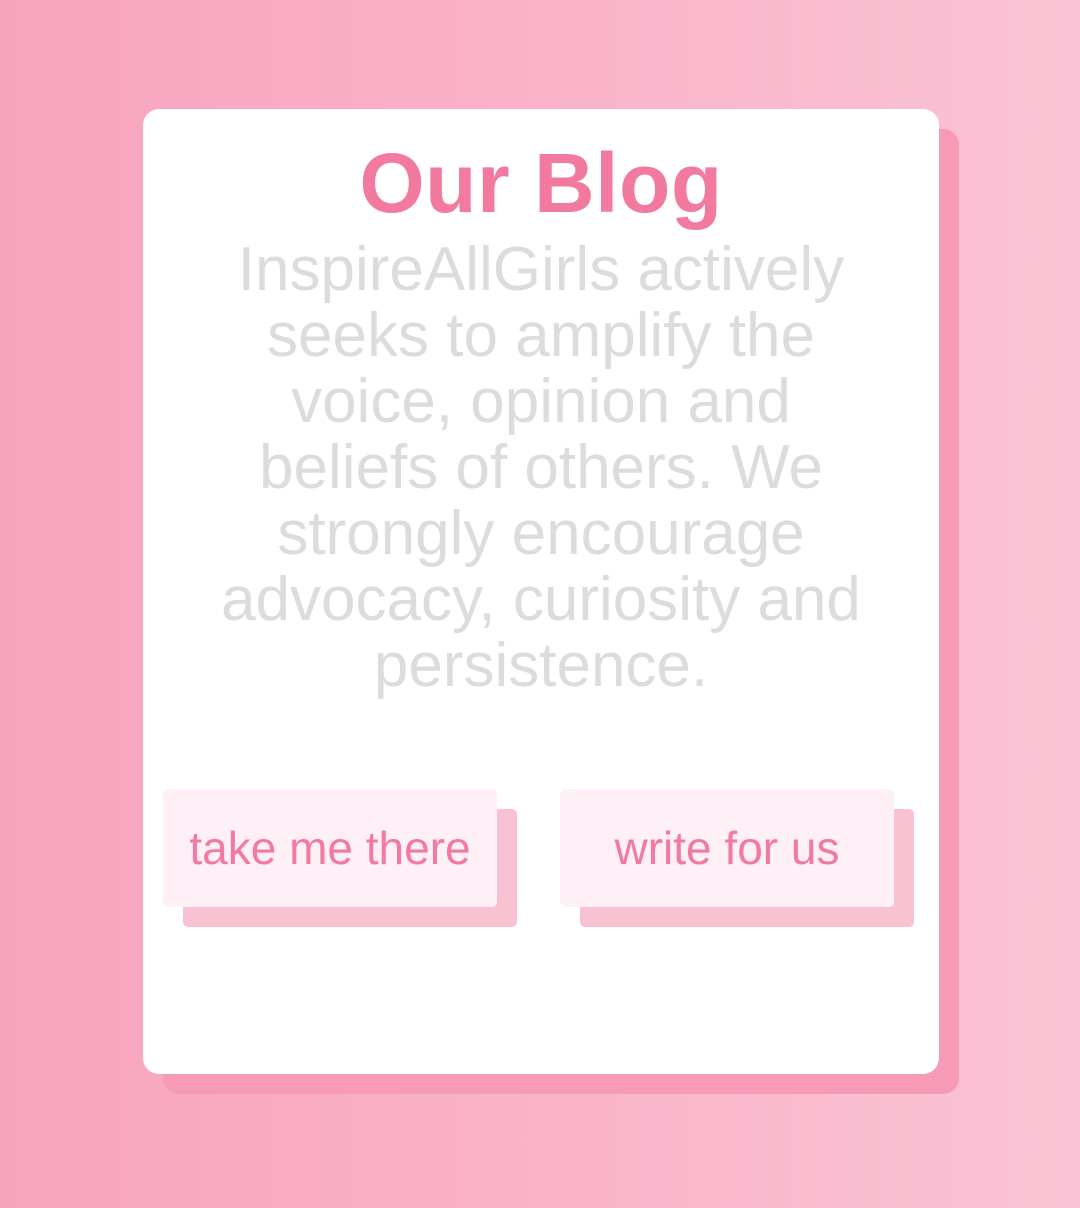  What do you see at coordinates (541, 183) in the screenshot?
I see `page-title: Our Blog` at bounding box center [541, 183].